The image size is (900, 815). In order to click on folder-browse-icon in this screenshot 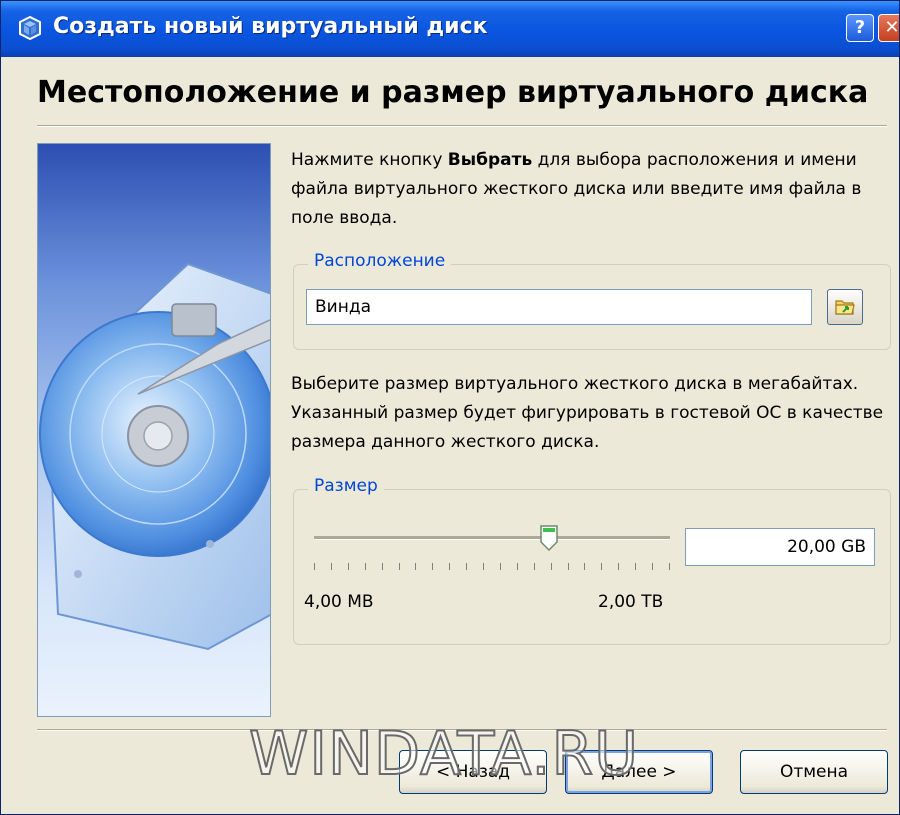, I will do `click(845, 307)`.